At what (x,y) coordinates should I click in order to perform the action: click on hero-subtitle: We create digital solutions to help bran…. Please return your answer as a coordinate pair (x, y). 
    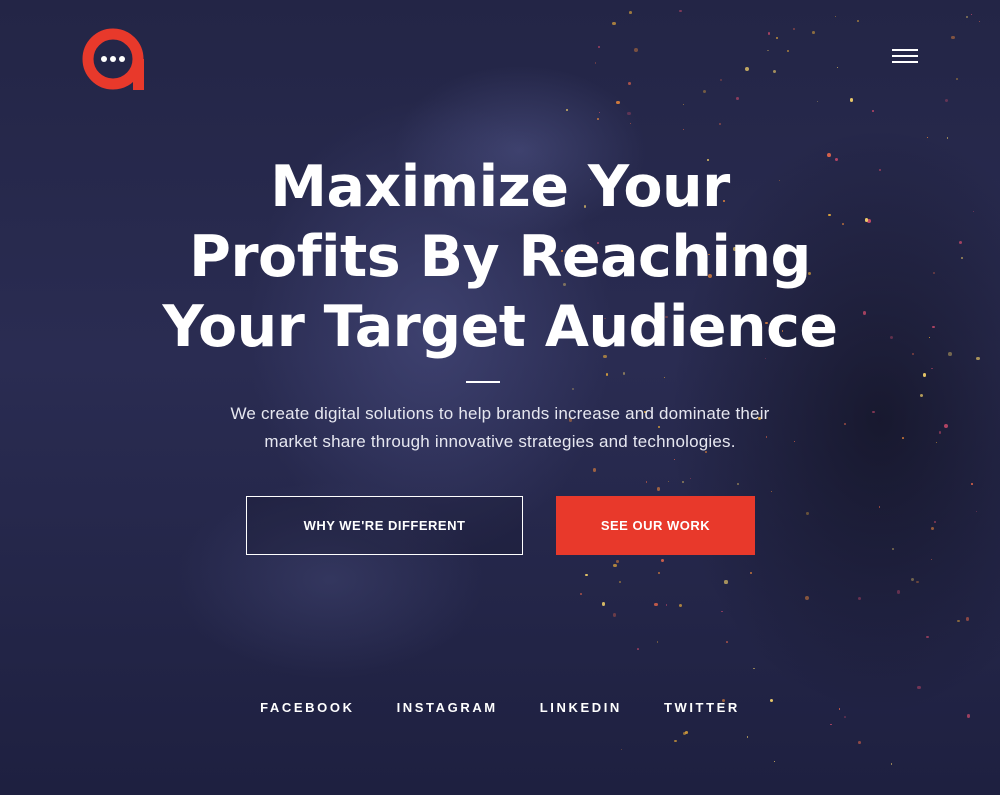
    Looking at the image, I should click on (500, 428).